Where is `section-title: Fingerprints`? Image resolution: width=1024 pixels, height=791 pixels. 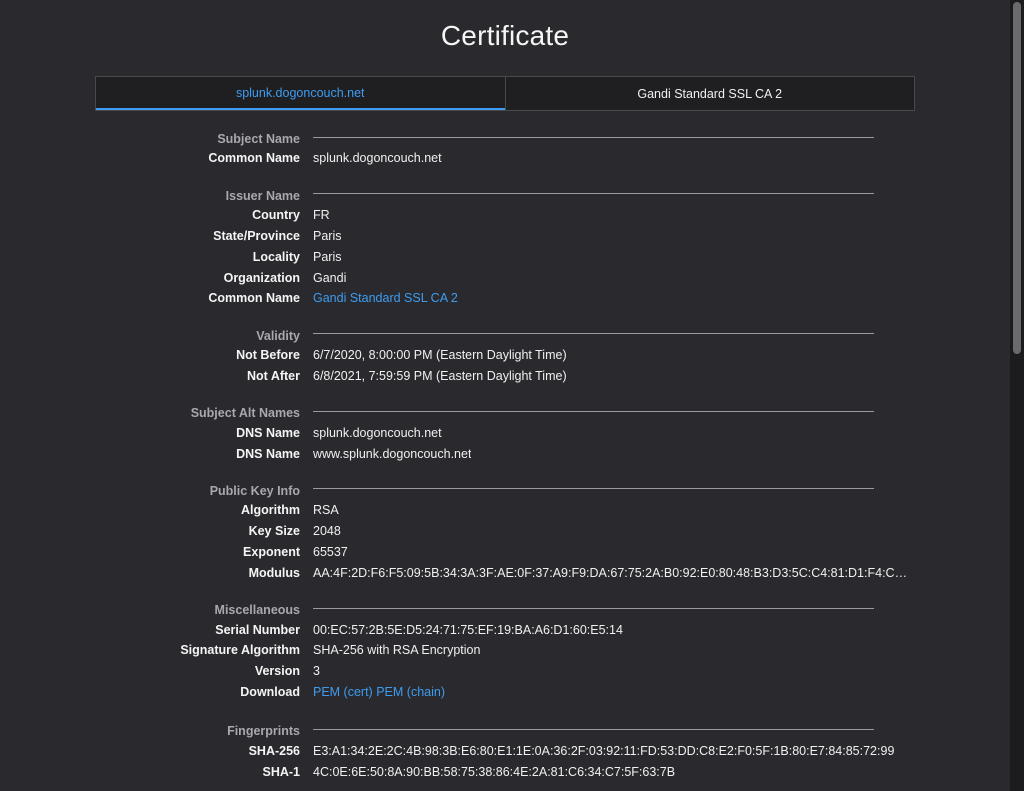 section-title: Fingerprints is located at coordinates (263, 731).